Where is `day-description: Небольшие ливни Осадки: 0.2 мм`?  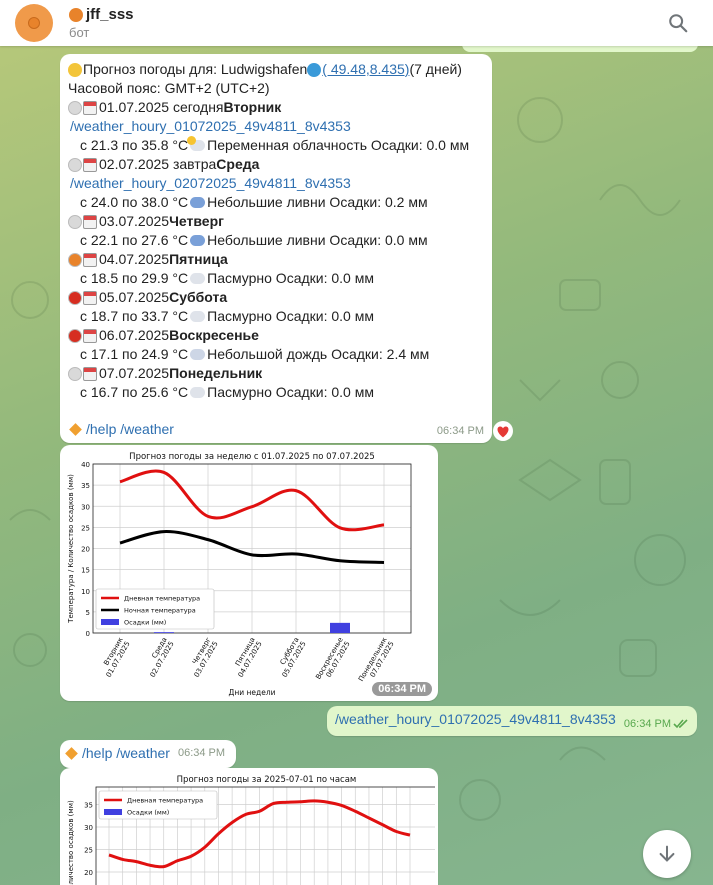
day-description: Небольшие ливни Осадки: 0.2 мм is located at coordinates (317, 202).